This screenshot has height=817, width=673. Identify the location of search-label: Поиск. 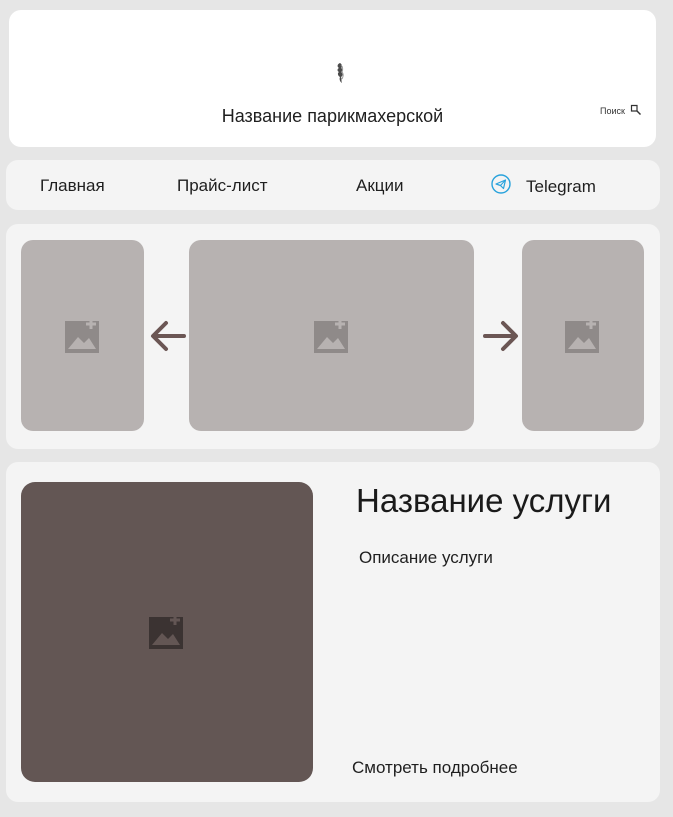
(612, 111).